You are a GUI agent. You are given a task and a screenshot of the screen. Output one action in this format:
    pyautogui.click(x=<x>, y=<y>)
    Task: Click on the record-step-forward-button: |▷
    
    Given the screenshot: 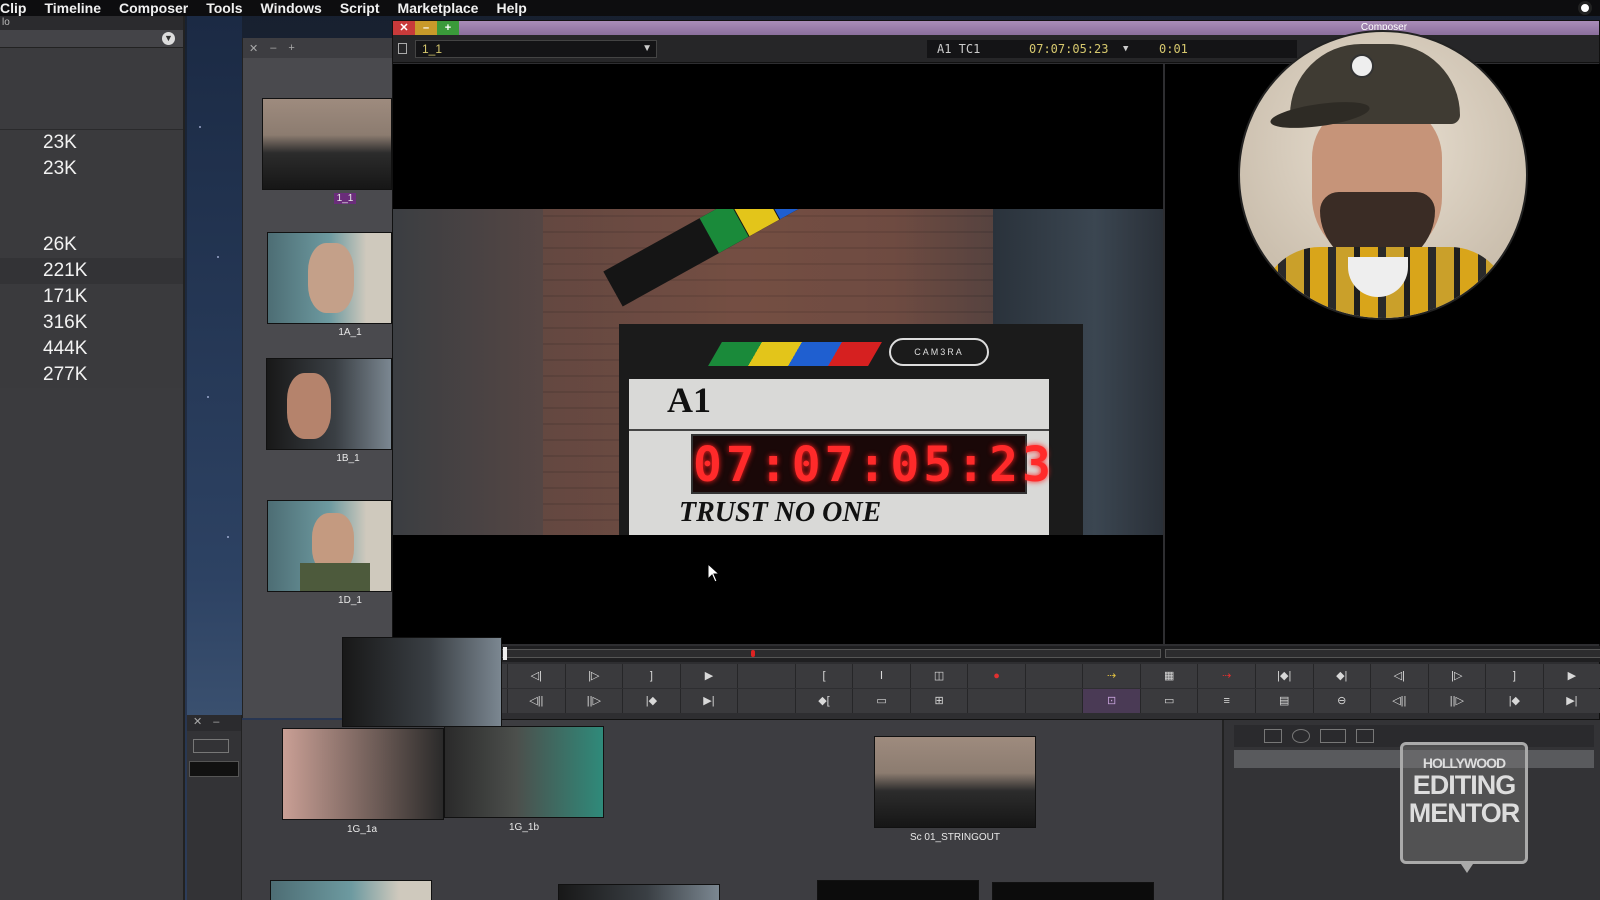 What is the action you would take?
    pyautogui.click(x=1458, y=676)
    